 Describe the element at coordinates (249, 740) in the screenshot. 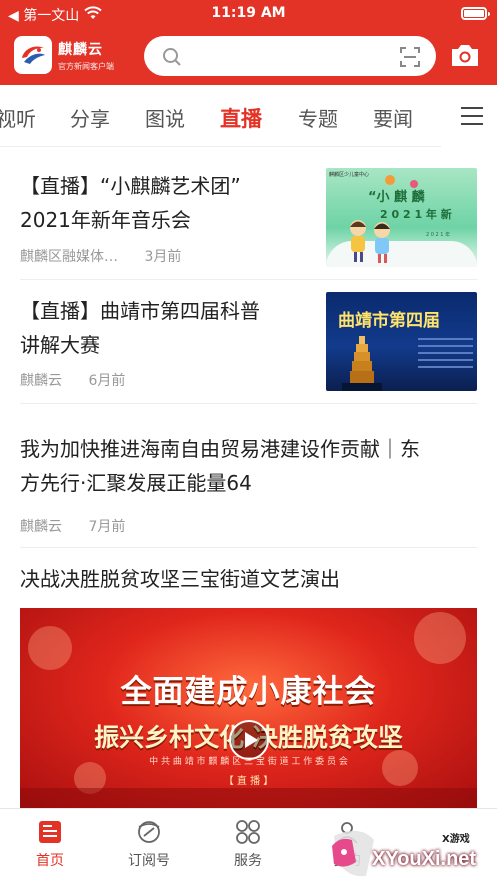

I see `play-icon` at that location.